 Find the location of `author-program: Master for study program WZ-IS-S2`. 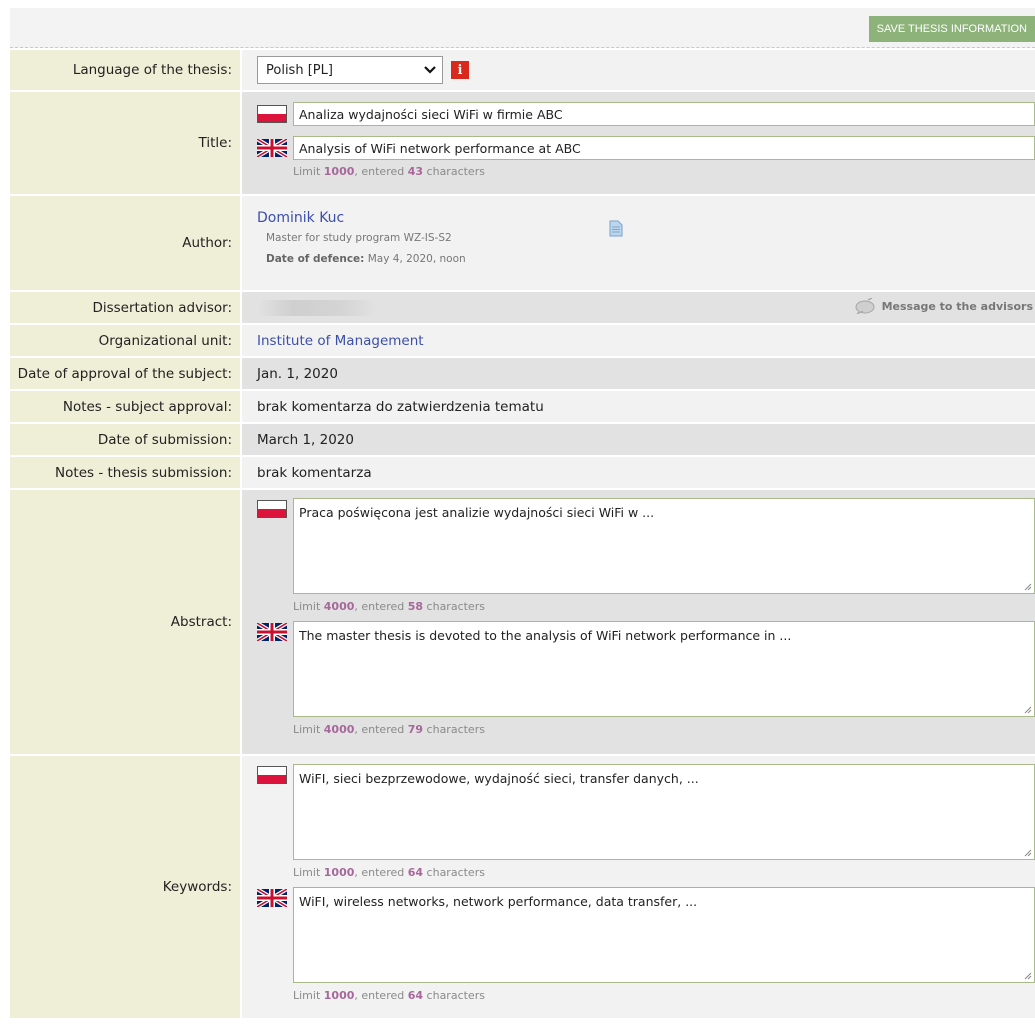

author-program: Master for study program WZ-IS-S2 is located at coordinates (359, 238).